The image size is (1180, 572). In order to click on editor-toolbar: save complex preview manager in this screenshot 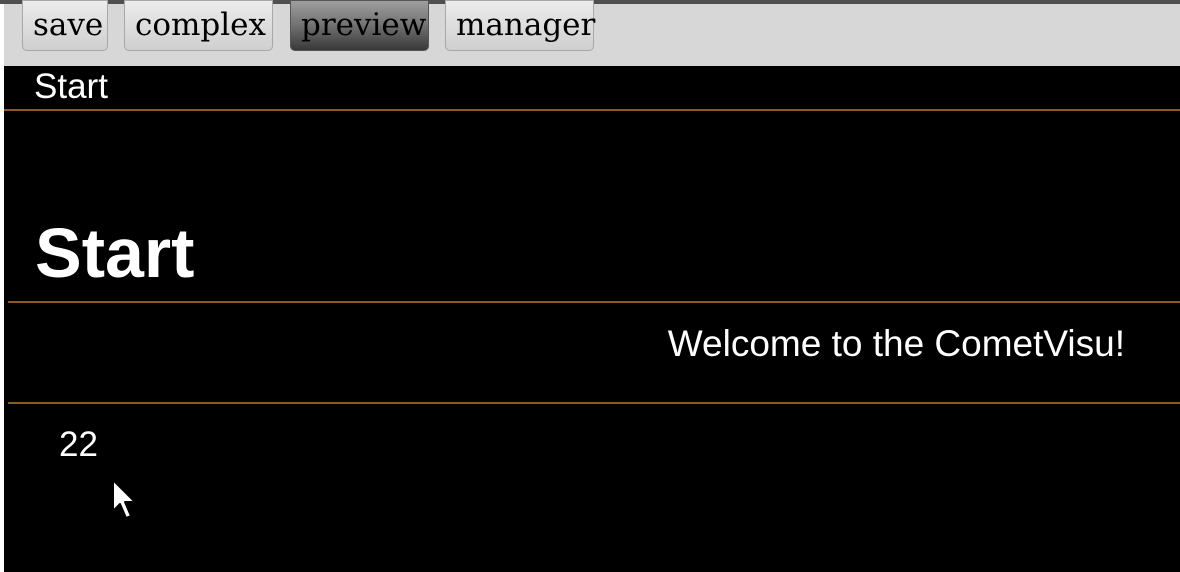, I will do `click(592, 33)`.